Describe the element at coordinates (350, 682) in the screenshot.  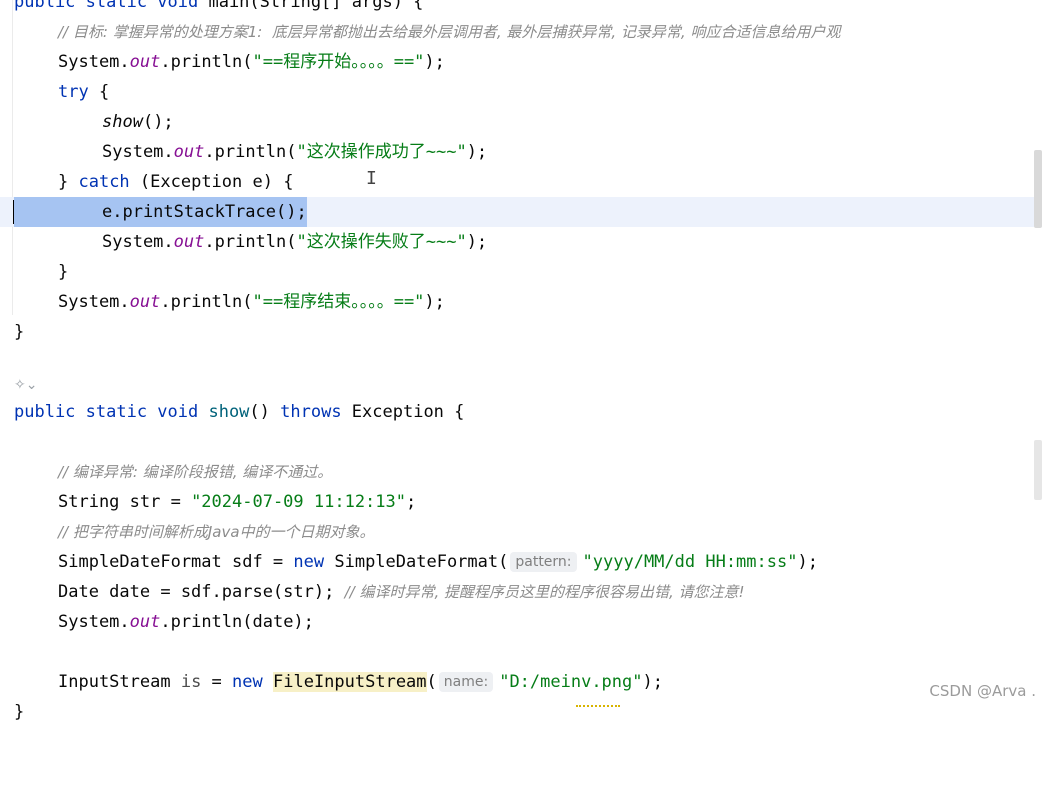
I see `unhandled-exception-highlight: FileInputStream` at that location.